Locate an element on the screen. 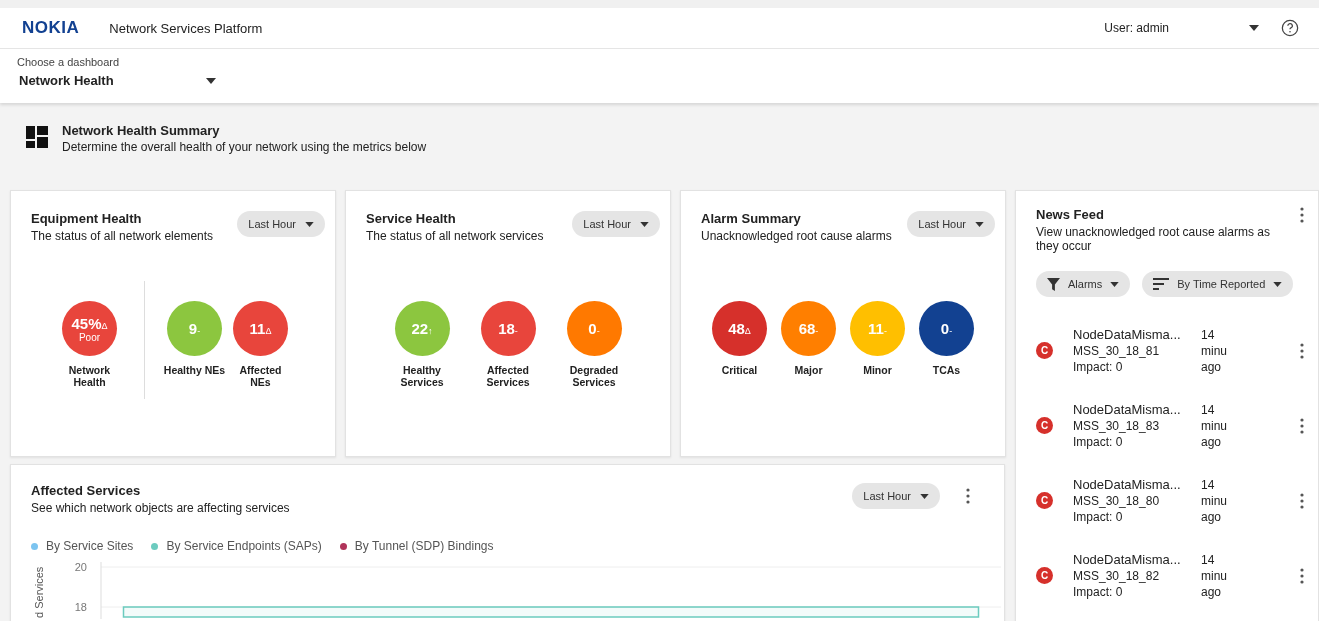  metric-label: Healthy NEs is located at coordinates (194, 370).